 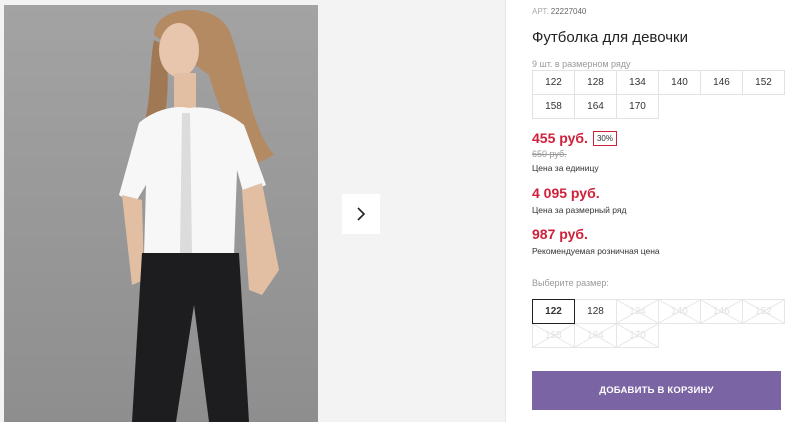 I want to click on series-size-cell: 164, so click(x=595, y=106).